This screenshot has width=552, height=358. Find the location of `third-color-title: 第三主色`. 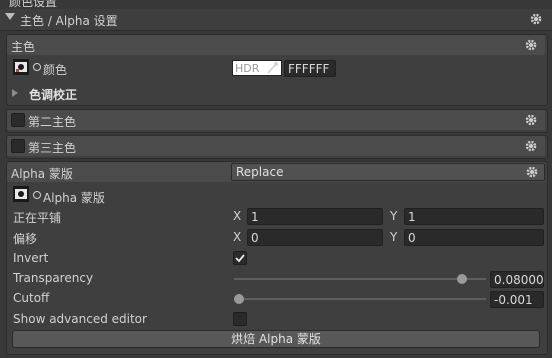

third-color-title: 第三主色 is located at coordinates (52, 148).